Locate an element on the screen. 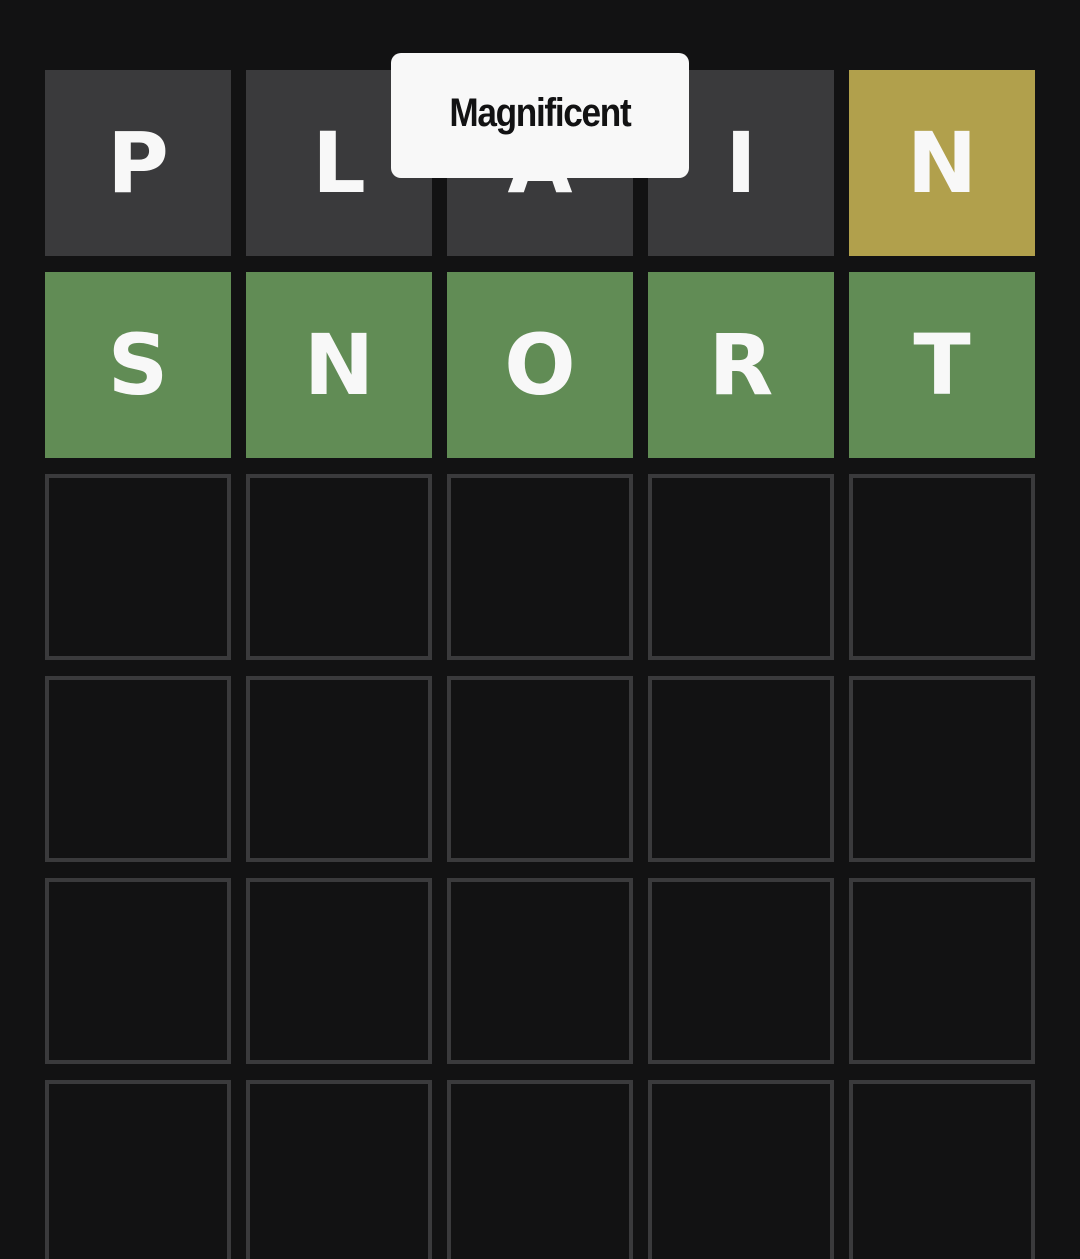 The image size is (1080, 1259). toast-message: Magnificent is located at coordinates (540, 115).